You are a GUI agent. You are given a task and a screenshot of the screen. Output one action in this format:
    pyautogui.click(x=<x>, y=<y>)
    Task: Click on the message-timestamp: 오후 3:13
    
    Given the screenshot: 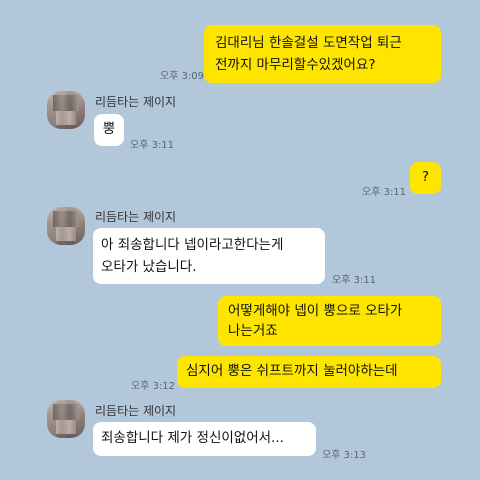 What is the action you would take?
    pyautogui.click(x=344, y=455)
    